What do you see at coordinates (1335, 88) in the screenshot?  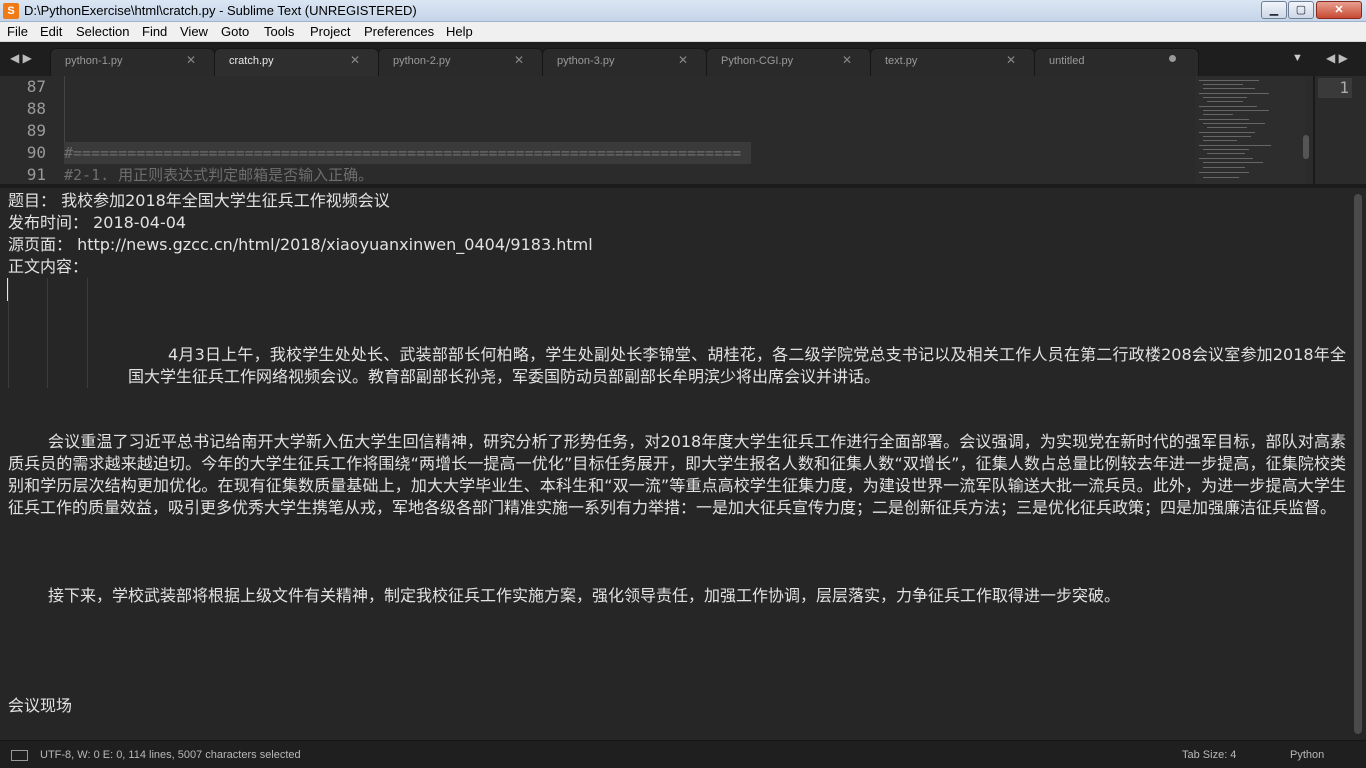 I see `right-pane-line-number: 1` at bounding box center [1335, 88].